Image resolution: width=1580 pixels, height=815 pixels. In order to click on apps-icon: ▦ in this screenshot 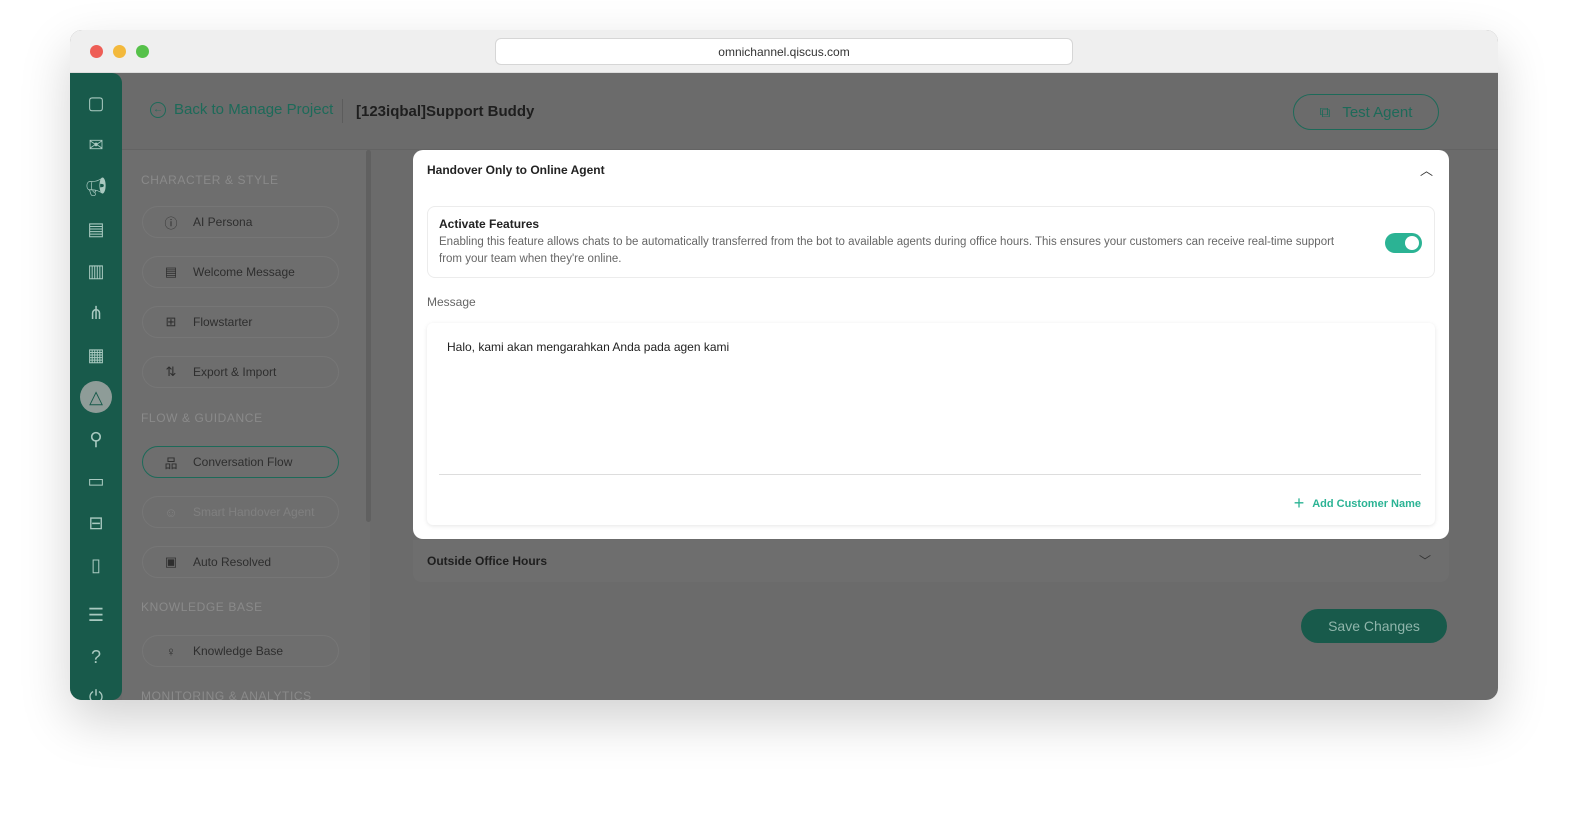, I will do `click(96, 355)`.